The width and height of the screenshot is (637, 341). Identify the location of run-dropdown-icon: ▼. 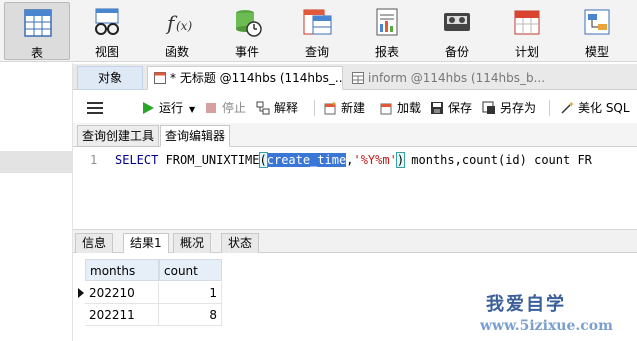
(192, 109).